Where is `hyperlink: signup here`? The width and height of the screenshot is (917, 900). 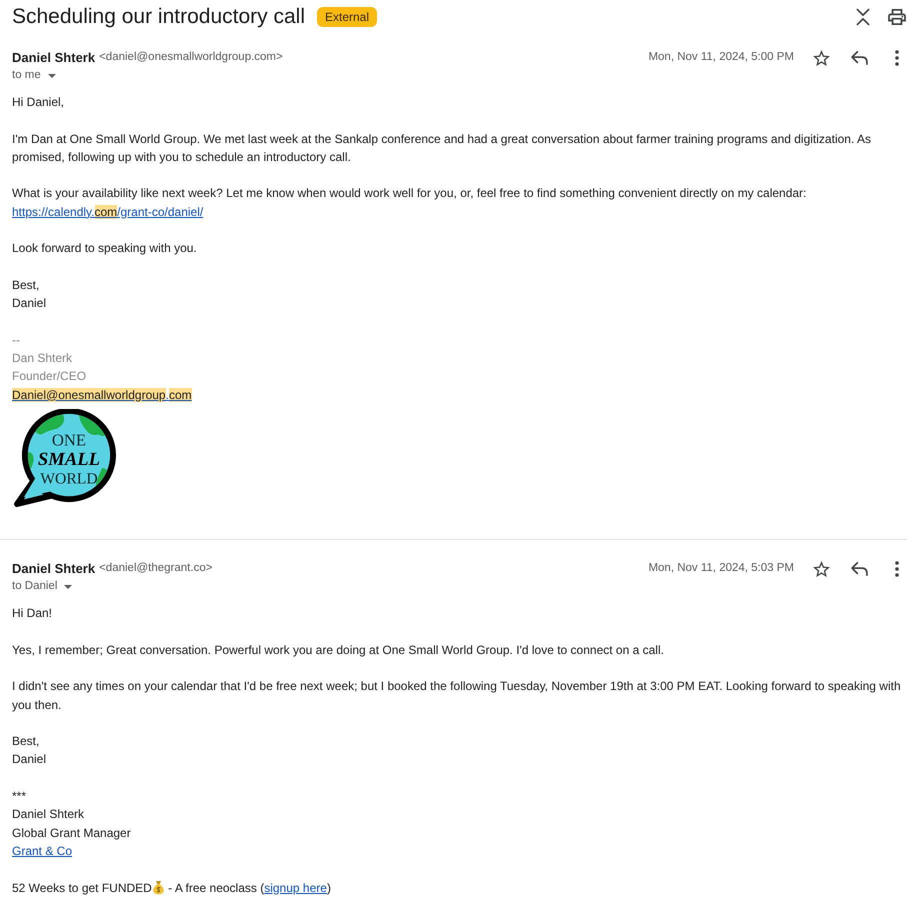
hyperlink: signup here is located at coordinates (295, 887).